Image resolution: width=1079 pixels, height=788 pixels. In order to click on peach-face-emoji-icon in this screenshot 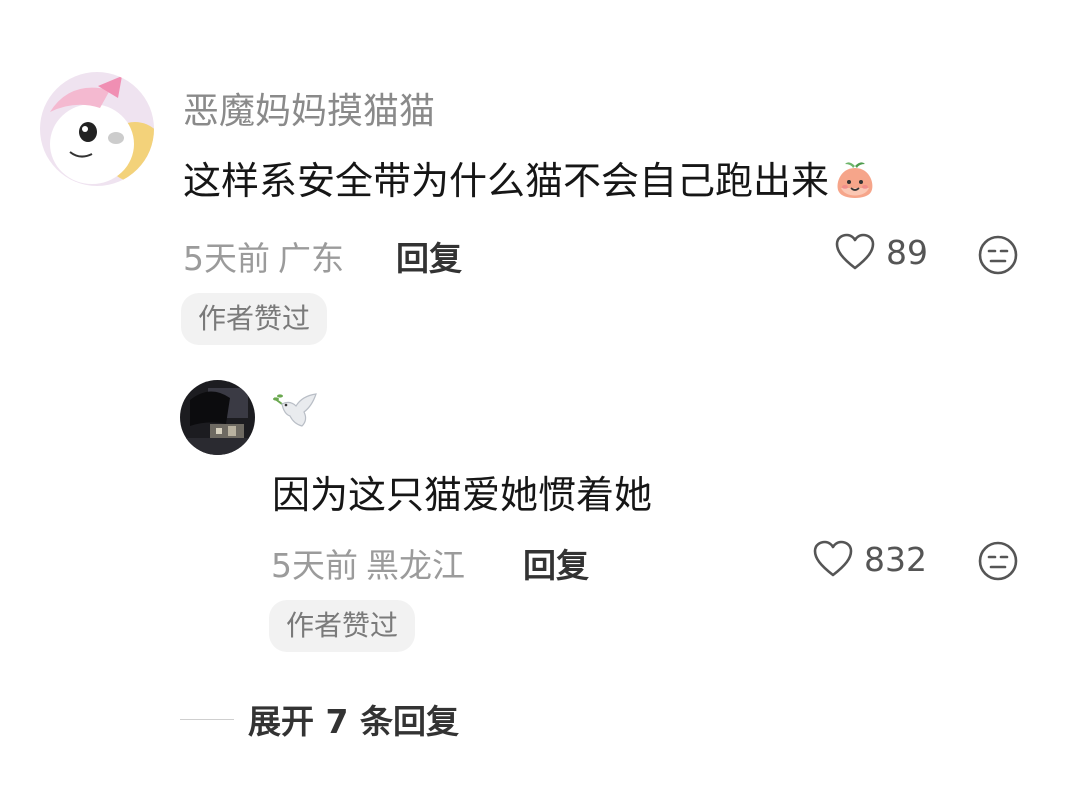, I will do `click(855, 180)`.